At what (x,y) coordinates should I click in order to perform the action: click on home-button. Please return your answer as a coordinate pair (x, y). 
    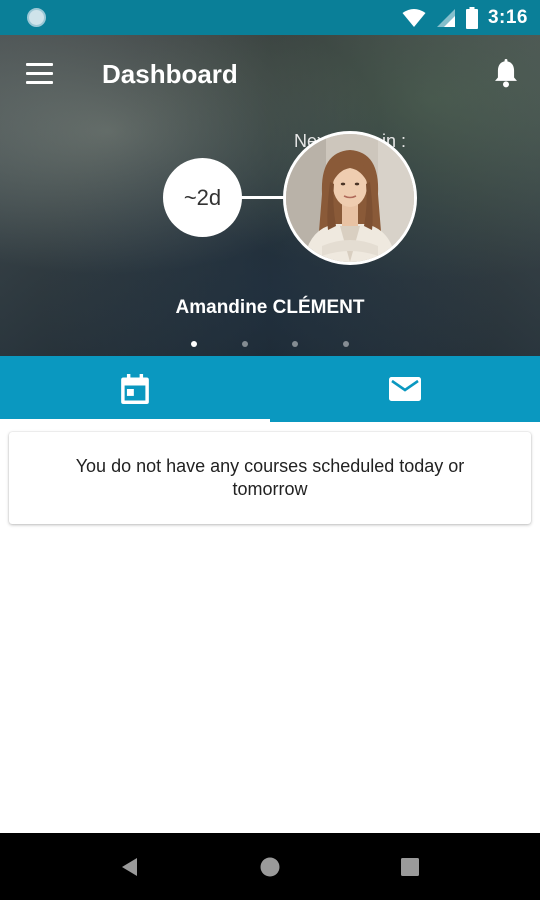
    Looking at the image, I should click on (270, 867).